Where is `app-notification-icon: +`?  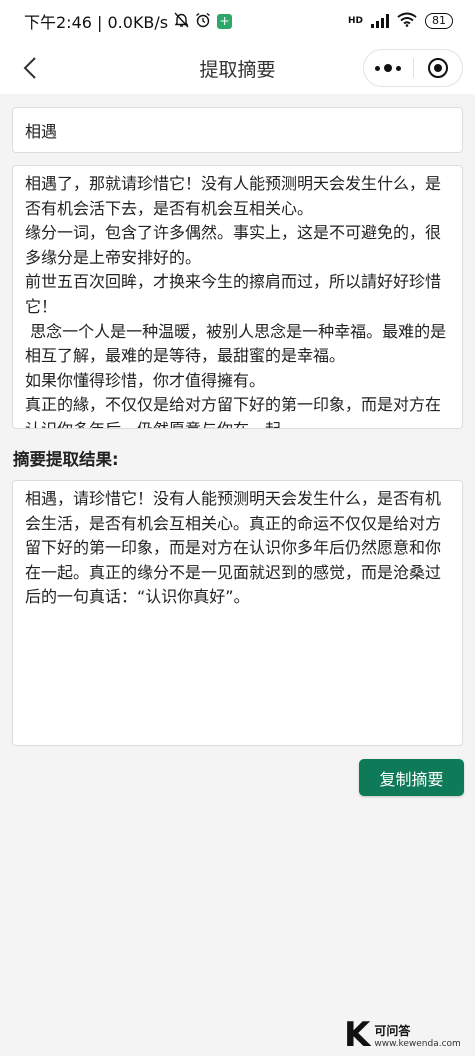 app-notification-icon: + is located at coordinates (225, 21).